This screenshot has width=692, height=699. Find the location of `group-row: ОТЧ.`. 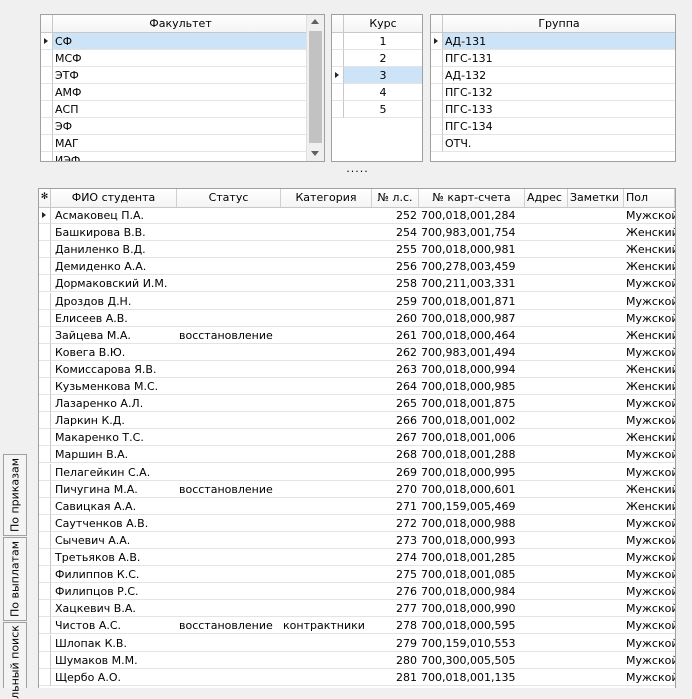

group-row: ОТЧ. is located at coordinates (553, 143).